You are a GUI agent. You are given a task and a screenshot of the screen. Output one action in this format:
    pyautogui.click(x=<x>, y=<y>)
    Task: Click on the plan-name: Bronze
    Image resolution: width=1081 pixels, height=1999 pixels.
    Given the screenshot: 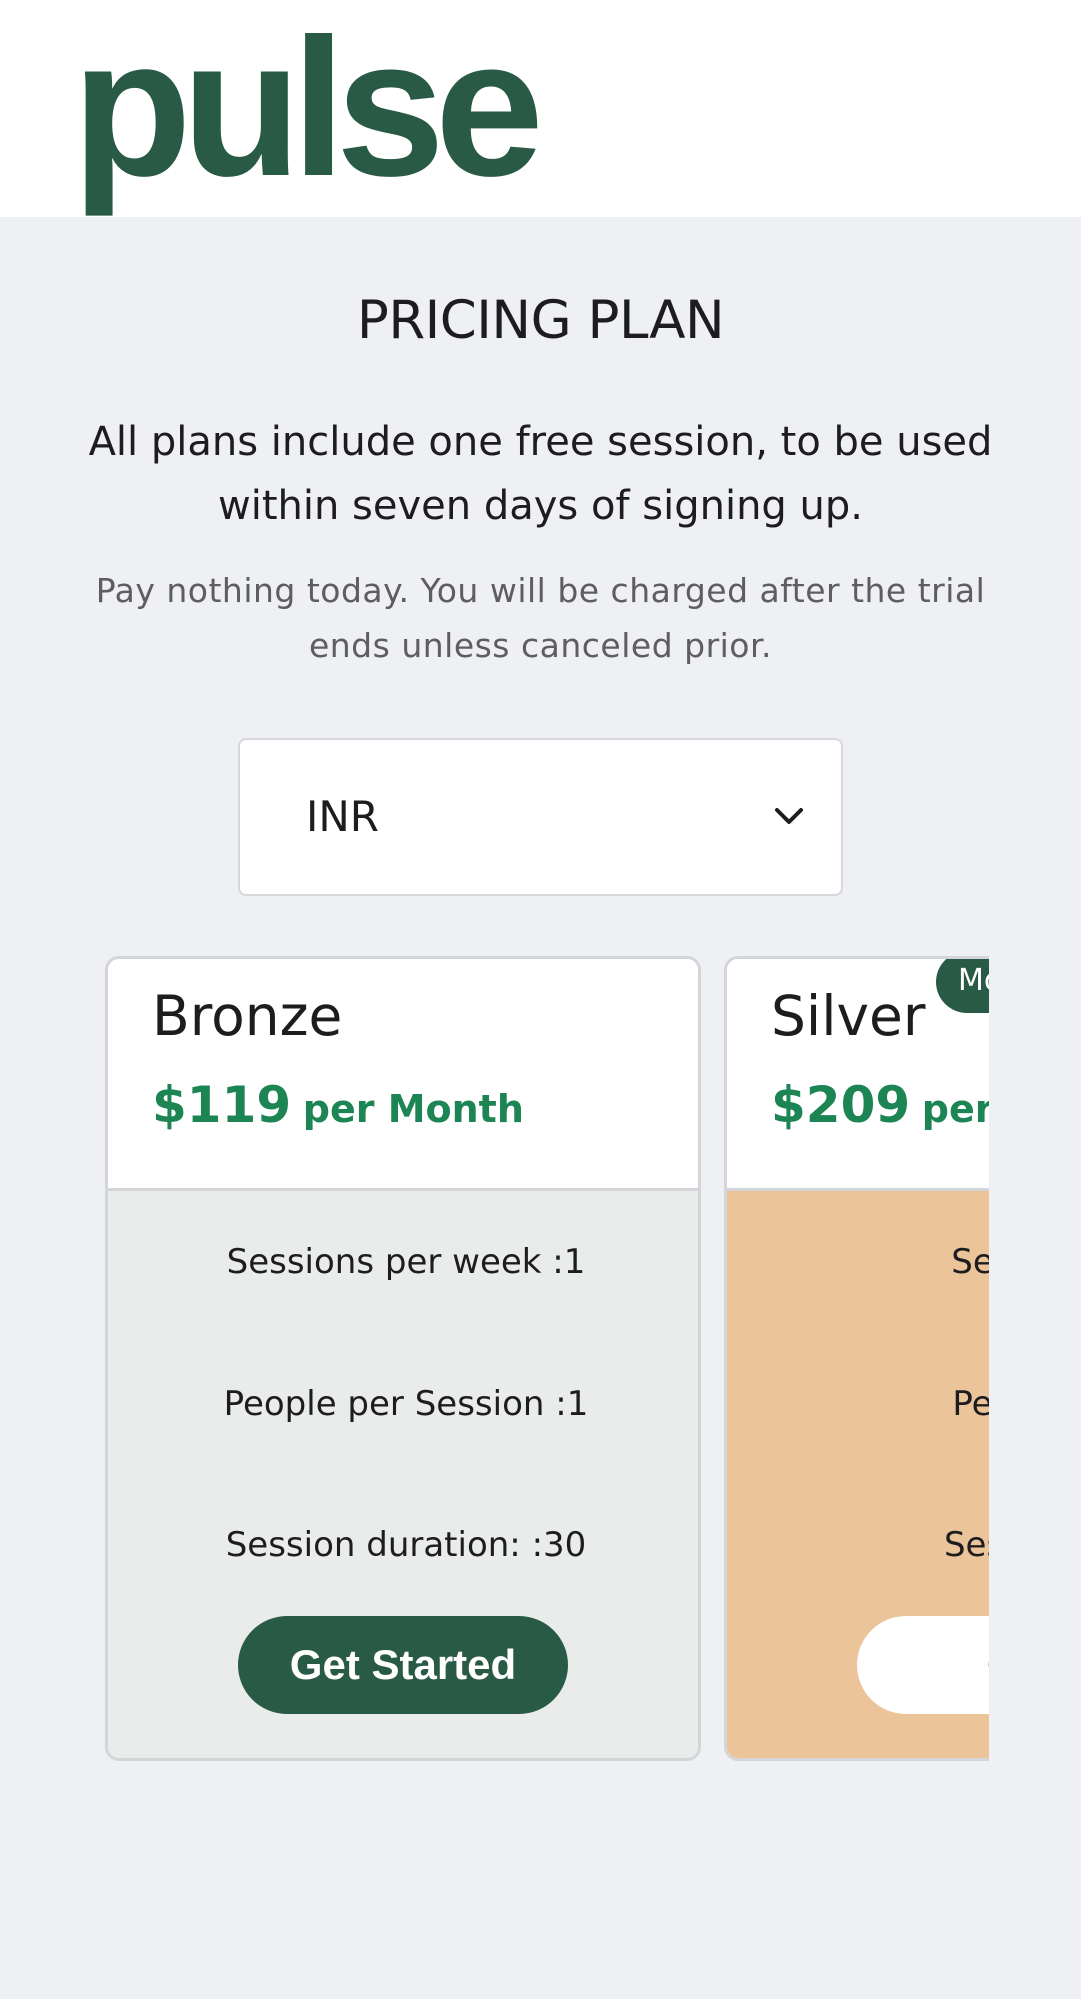 What is the action you would take?
    pyautogui.click(x=247, y=1016)
    